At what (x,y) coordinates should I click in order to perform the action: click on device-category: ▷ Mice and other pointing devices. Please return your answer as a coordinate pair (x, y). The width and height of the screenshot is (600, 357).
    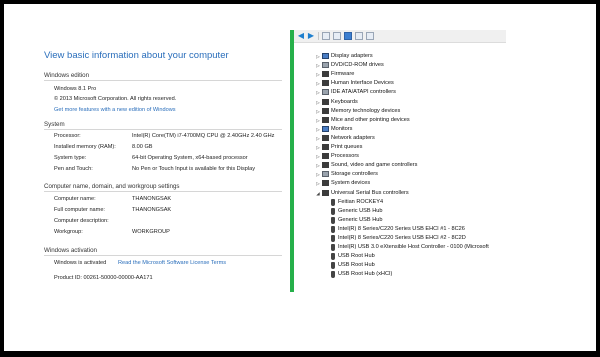
    Looking at the image, I should click on (362, 120).